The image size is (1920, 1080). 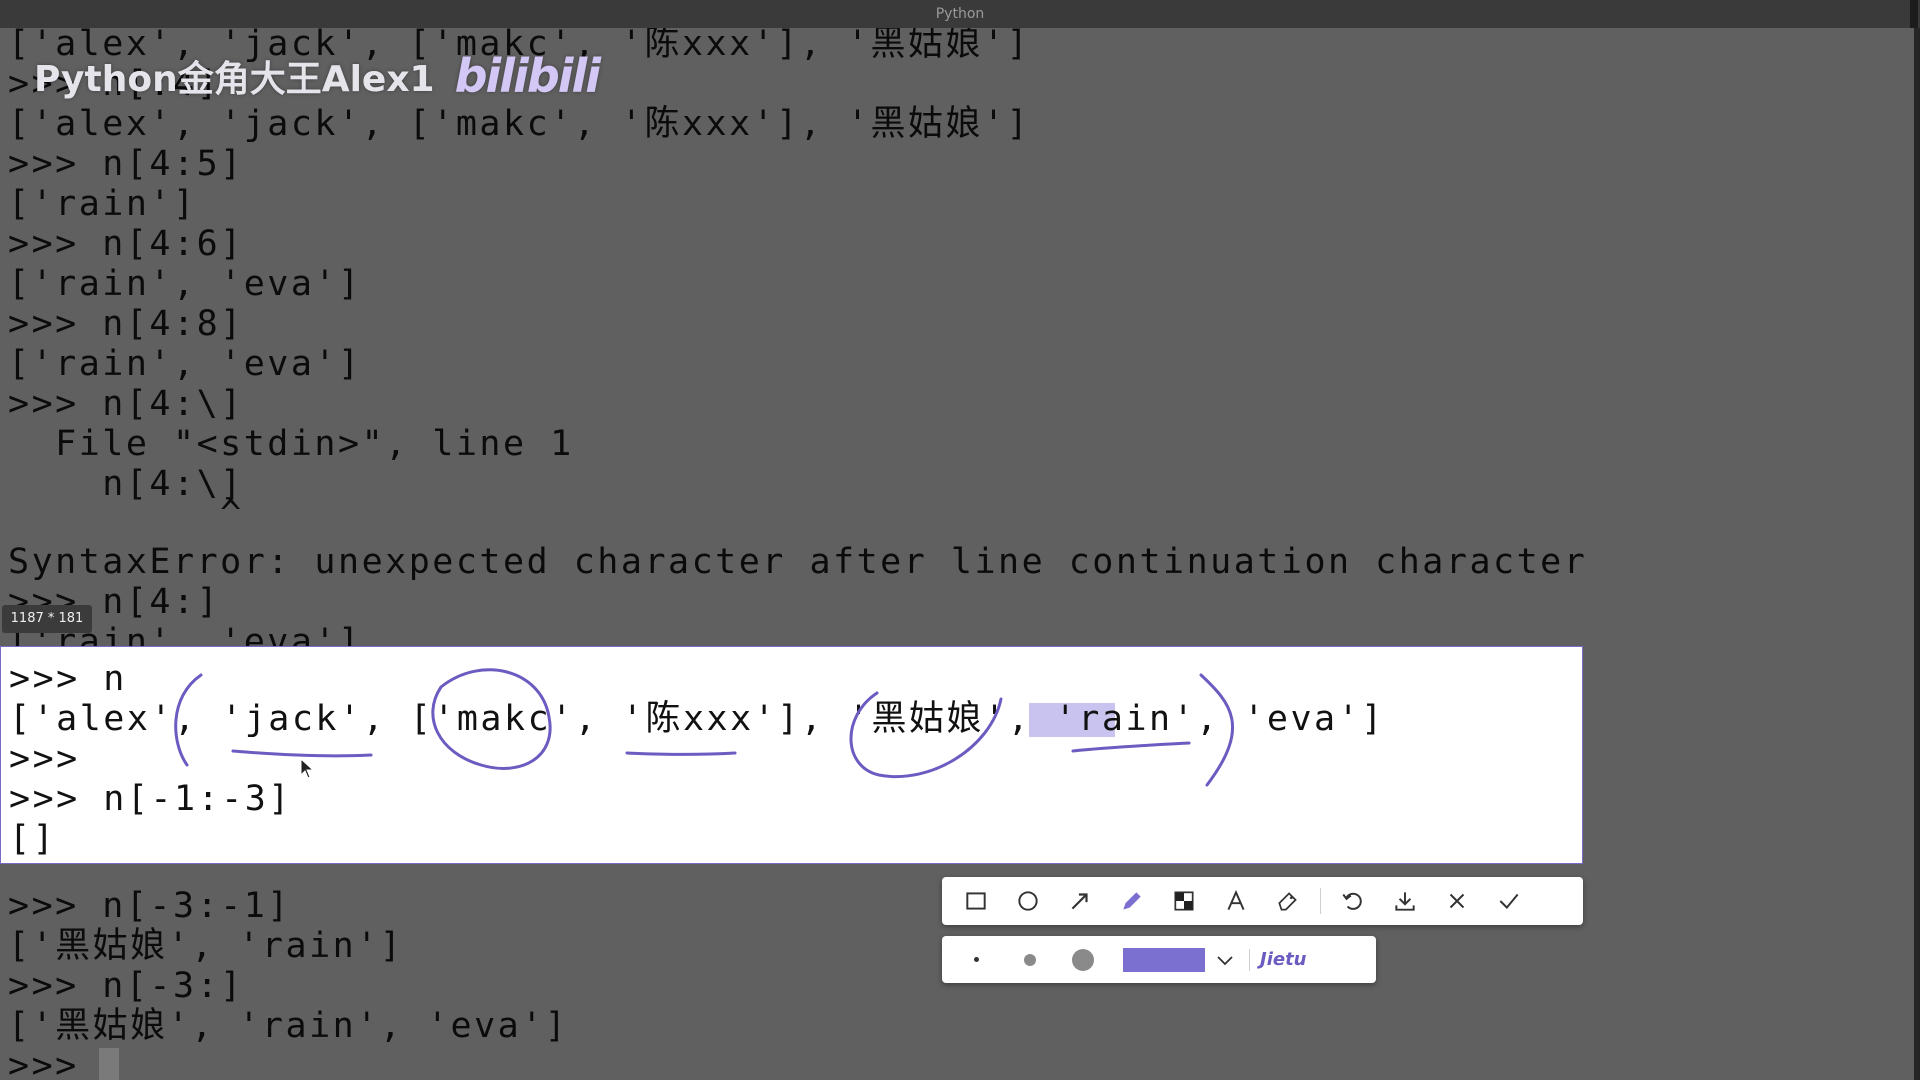 I want to click on cancel-button, so click(x=1457, y=901).